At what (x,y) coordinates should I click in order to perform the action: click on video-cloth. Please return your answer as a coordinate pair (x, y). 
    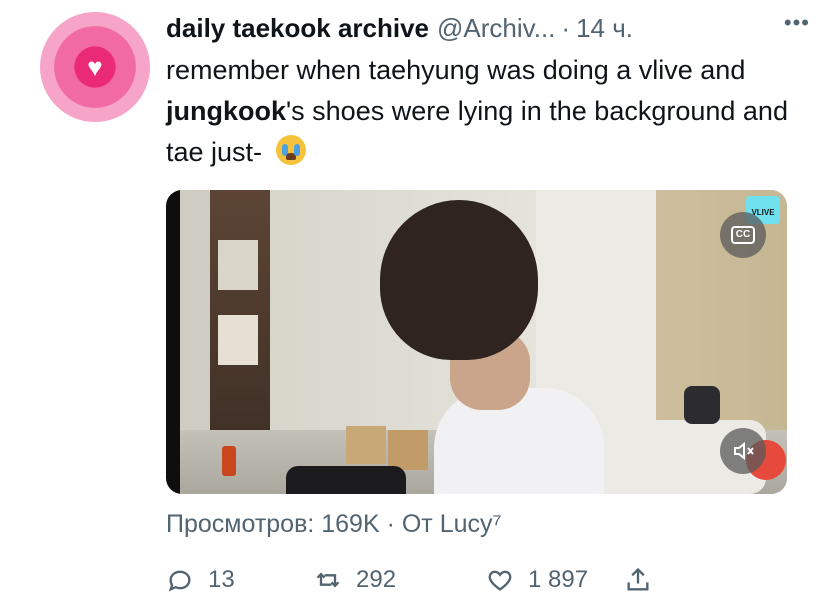
    Looking at the image, I should click on (346, 480).